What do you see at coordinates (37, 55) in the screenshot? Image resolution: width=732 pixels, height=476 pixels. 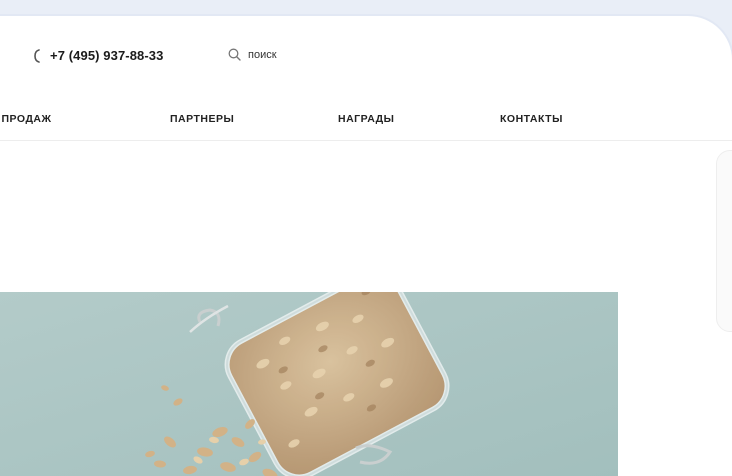 I see `phone-icon` at bounding box center [37, 55].